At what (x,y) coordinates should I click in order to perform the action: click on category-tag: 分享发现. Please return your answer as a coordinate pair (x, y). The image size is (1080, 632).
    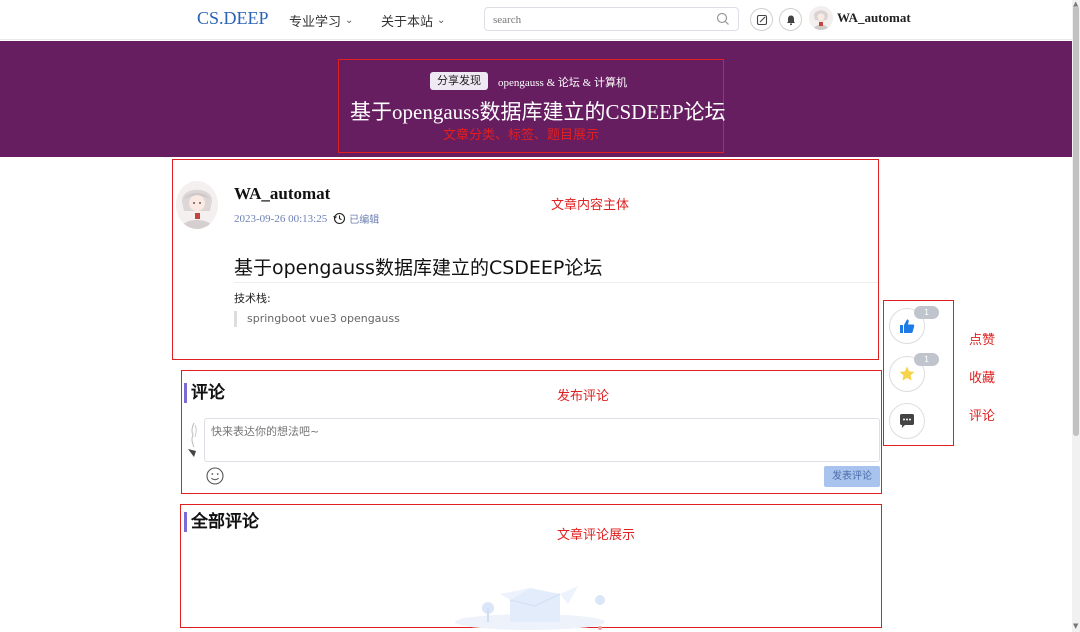
    Looking at the image, I should click on (459, 81).